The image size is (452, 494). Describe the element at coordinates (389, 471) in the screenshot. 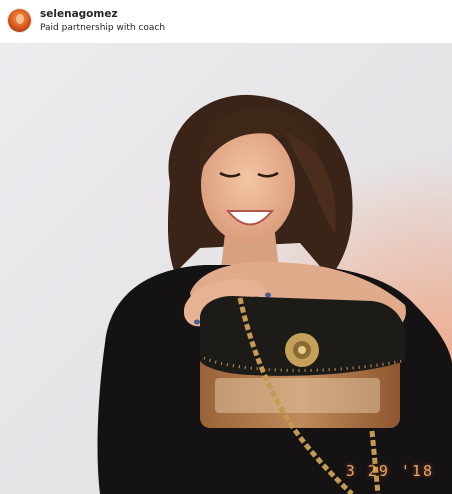

I see `film-date-stamp: 3 29 '18` at that location.